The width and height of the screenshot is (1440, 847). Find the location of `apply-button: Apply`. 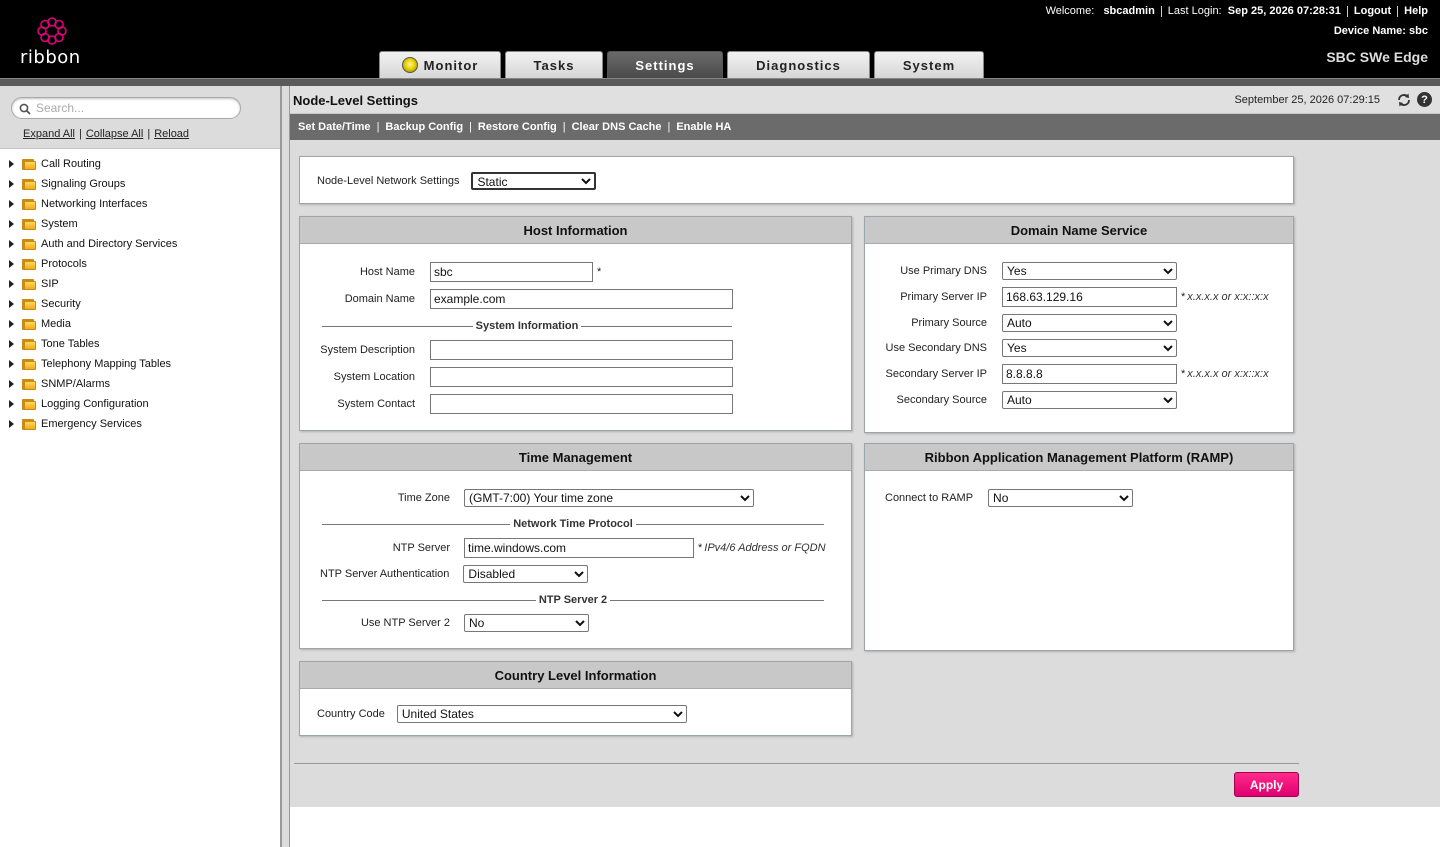

apply-button: Apply is located at coordinates (1266, 784).